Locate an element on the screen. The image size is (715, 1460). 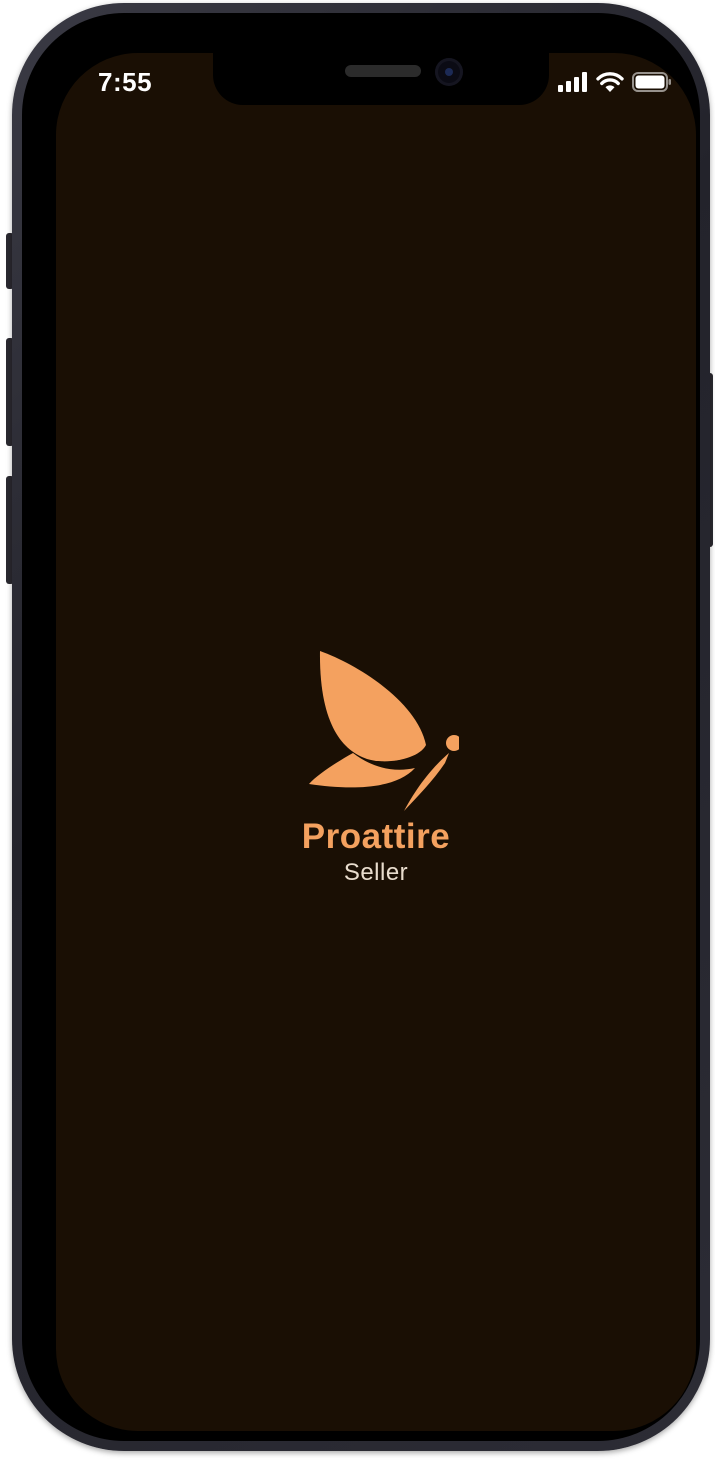
status-icons is located at coordinates (615, 81).